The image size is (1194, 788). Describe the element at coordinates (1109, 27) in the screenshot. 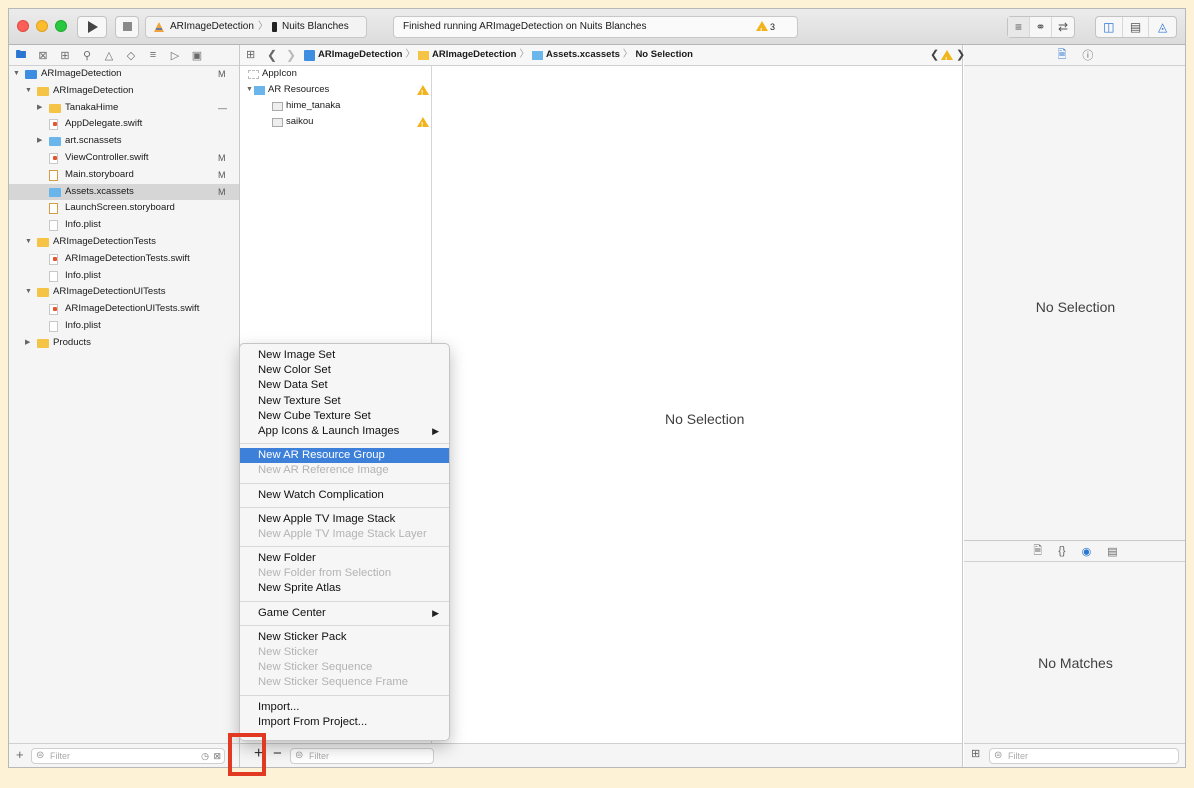

I see `navigator-panel-icon: ◫` at that location.